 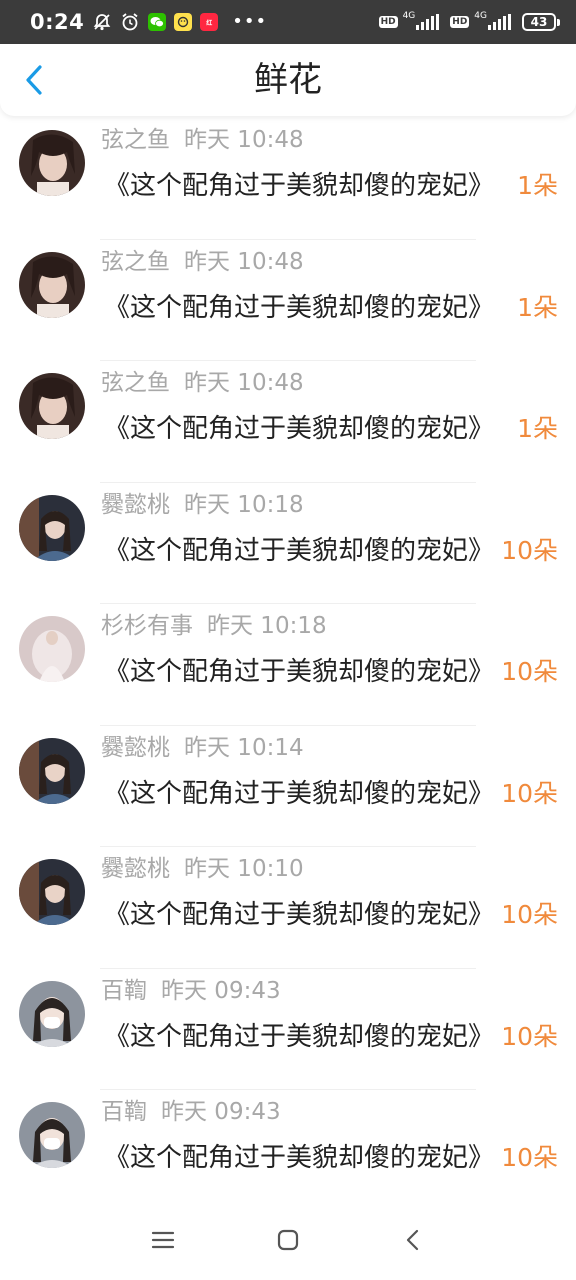 I want to click on back-icon, so click(x=413, y=1240).